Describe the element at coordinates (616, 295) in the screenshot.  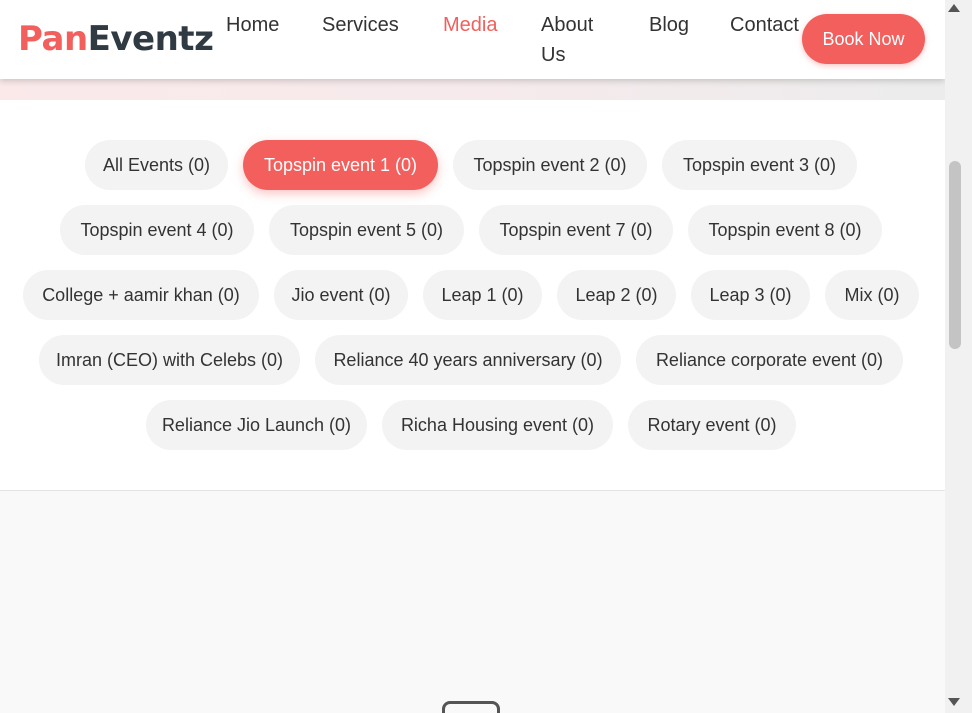
I see `filter-leap-2: Leap 2 (0)` at that location.